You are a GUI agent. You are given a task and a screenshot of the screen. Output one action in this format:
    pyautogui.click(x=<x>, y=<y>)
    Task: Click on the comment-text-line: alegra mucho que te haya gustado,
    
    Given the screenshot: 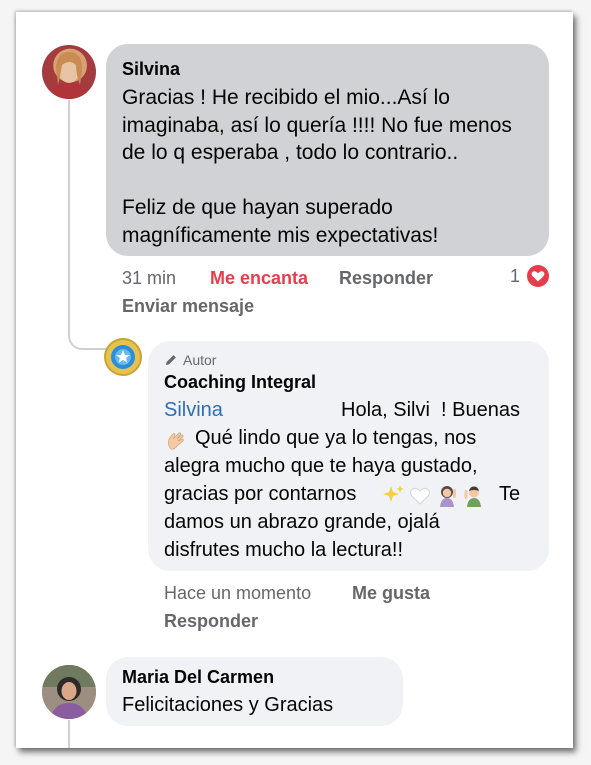 What is the action you would take?
    pyautogui.click(x=321, y=466)
    